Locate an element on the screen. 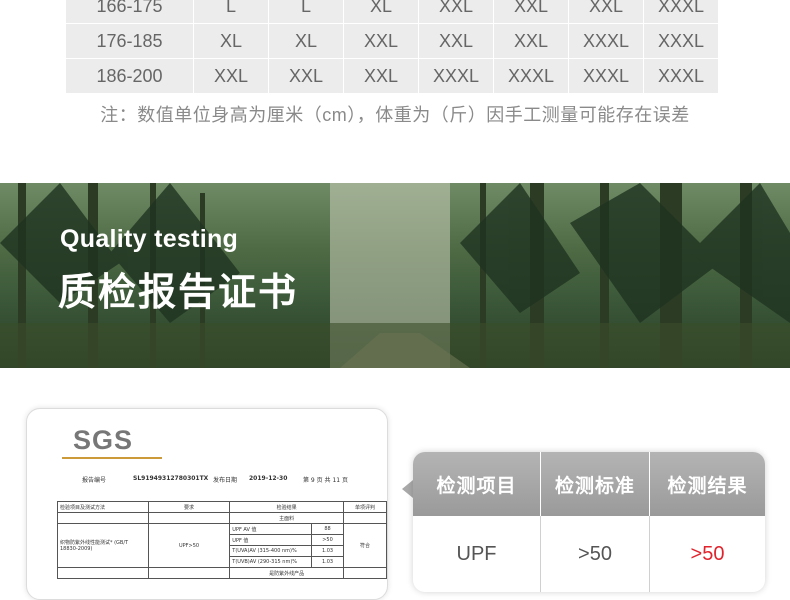  logo-underline is located at coordinates (112, 458).